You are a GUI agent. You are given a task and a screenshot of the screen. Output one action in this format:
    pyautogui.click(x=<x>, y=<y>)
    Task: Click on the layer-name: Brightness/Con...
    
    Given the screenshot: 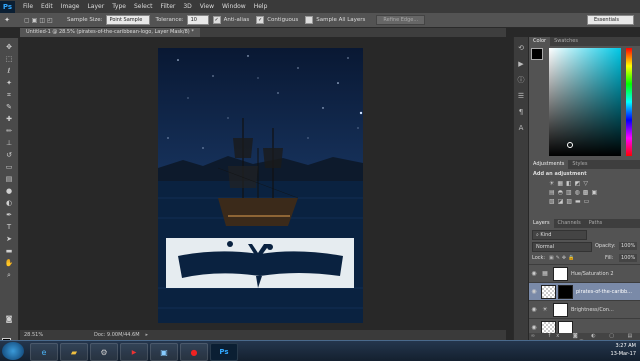 What is the action you would take?
    pyautogui.click(x=592, y=309)
    